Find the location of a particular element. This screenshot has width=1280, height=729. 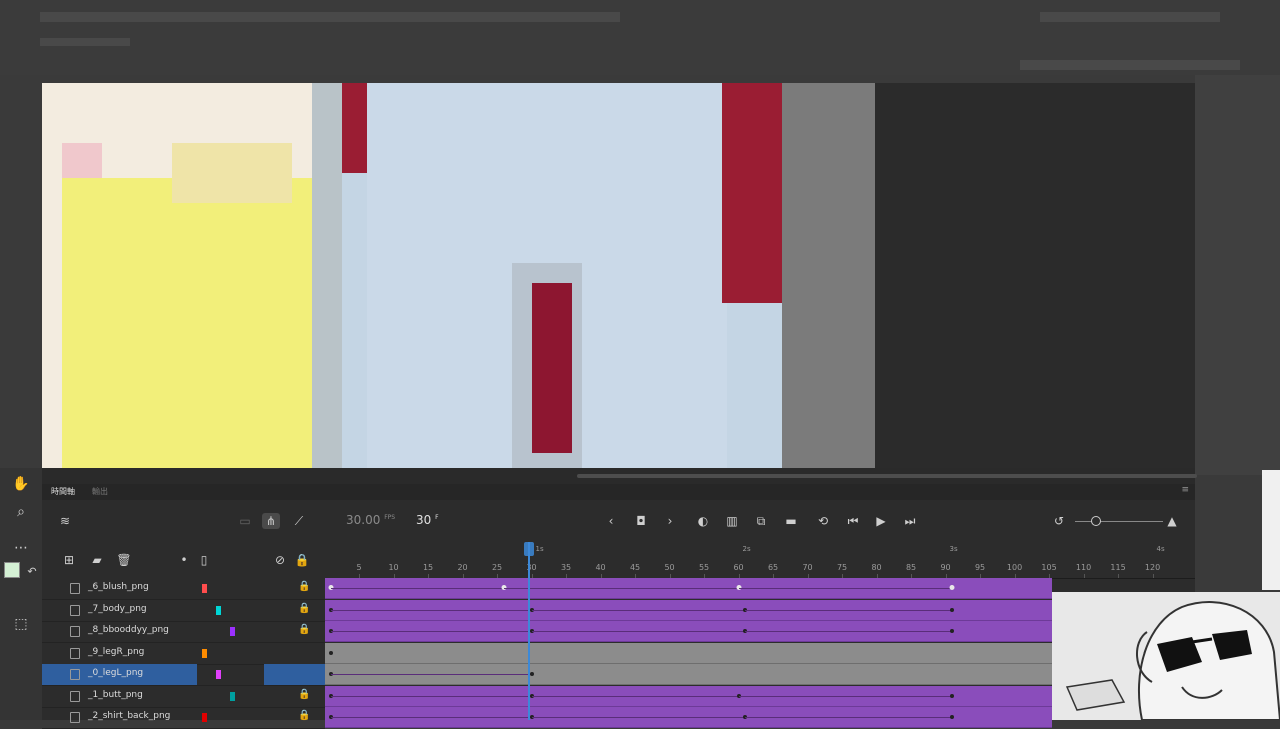

layer-name: _0_legL_png is located at coordinates (115, 673).